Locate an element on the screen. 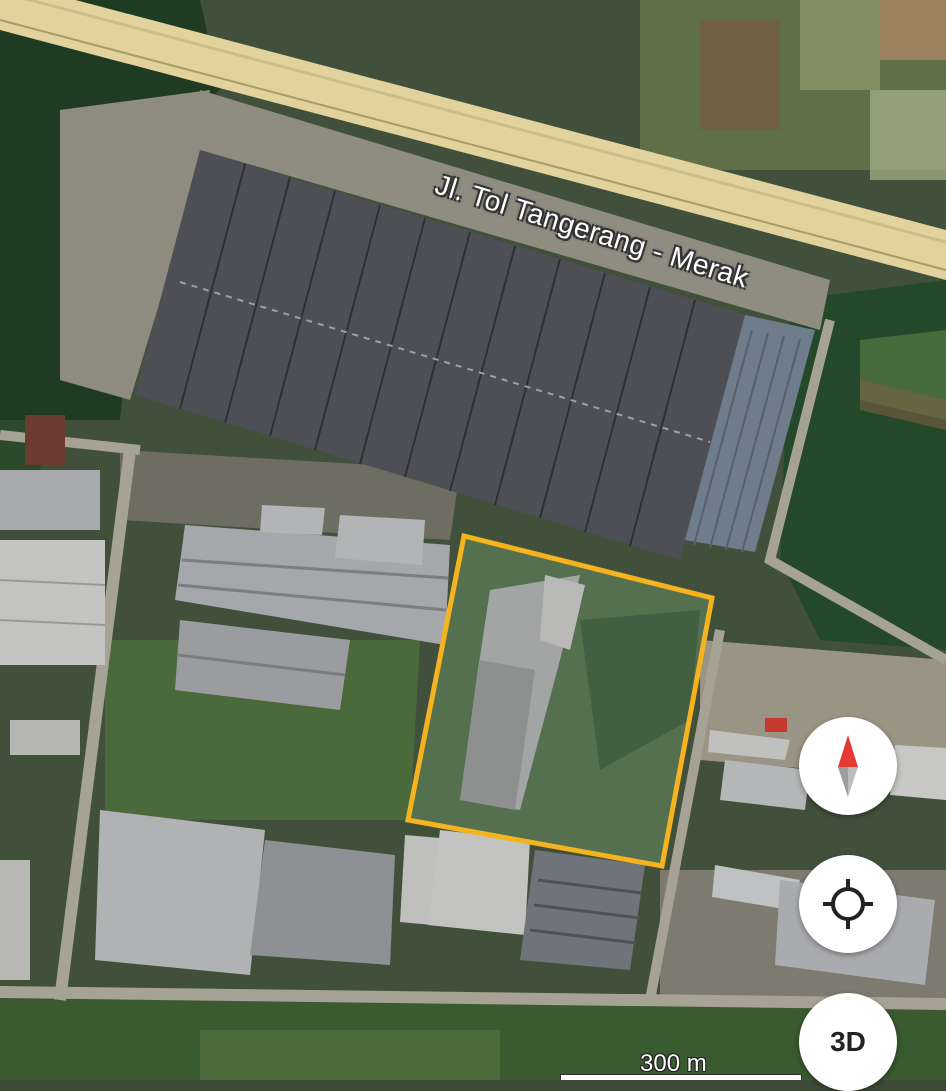  view-3d-button: 3D is located at coordinates (848, 1042).